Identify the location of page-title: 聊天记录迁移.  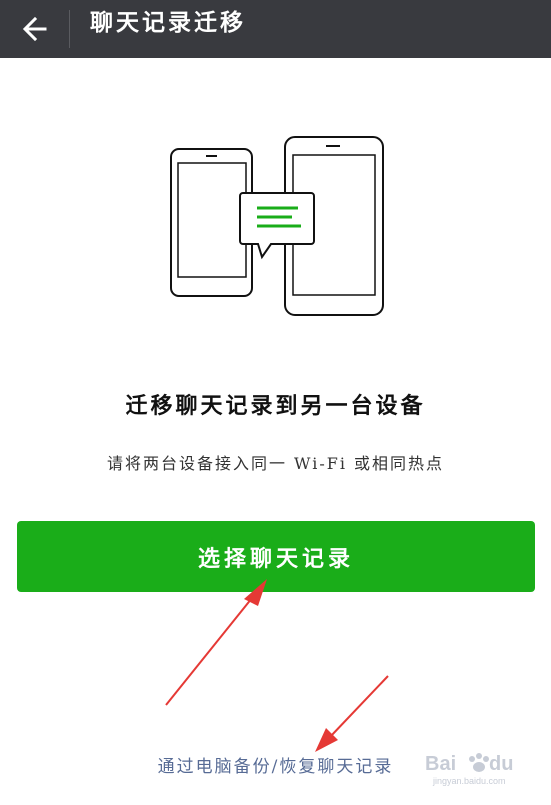
(168, 22).